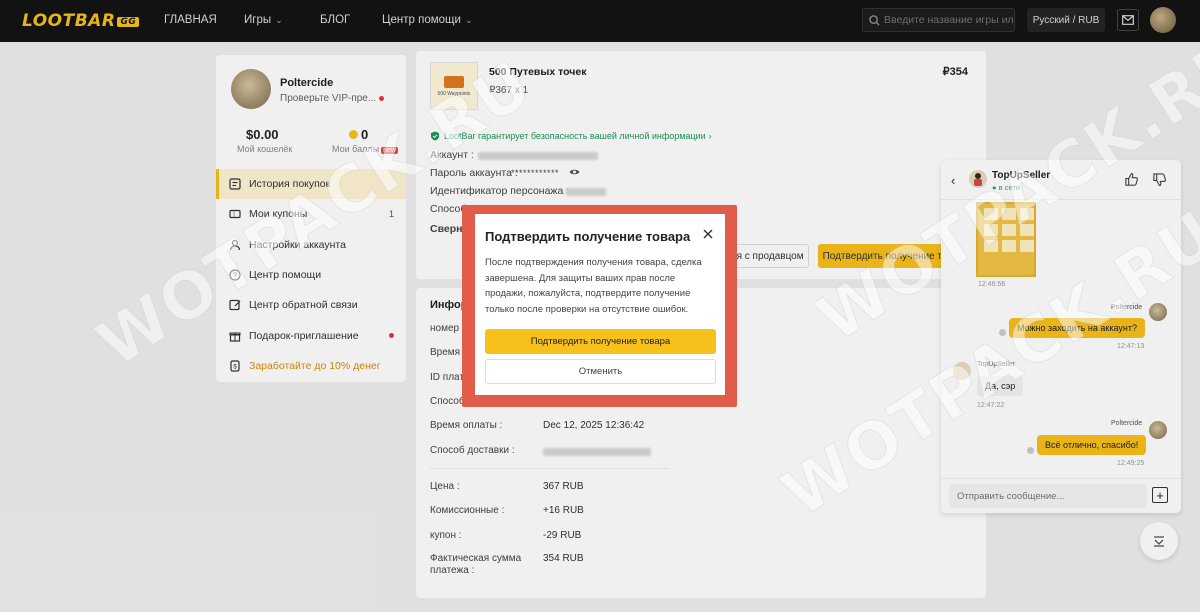  Describe the element at coordinates (708, 234) in the screenshot. I see `close-icon` at that location.